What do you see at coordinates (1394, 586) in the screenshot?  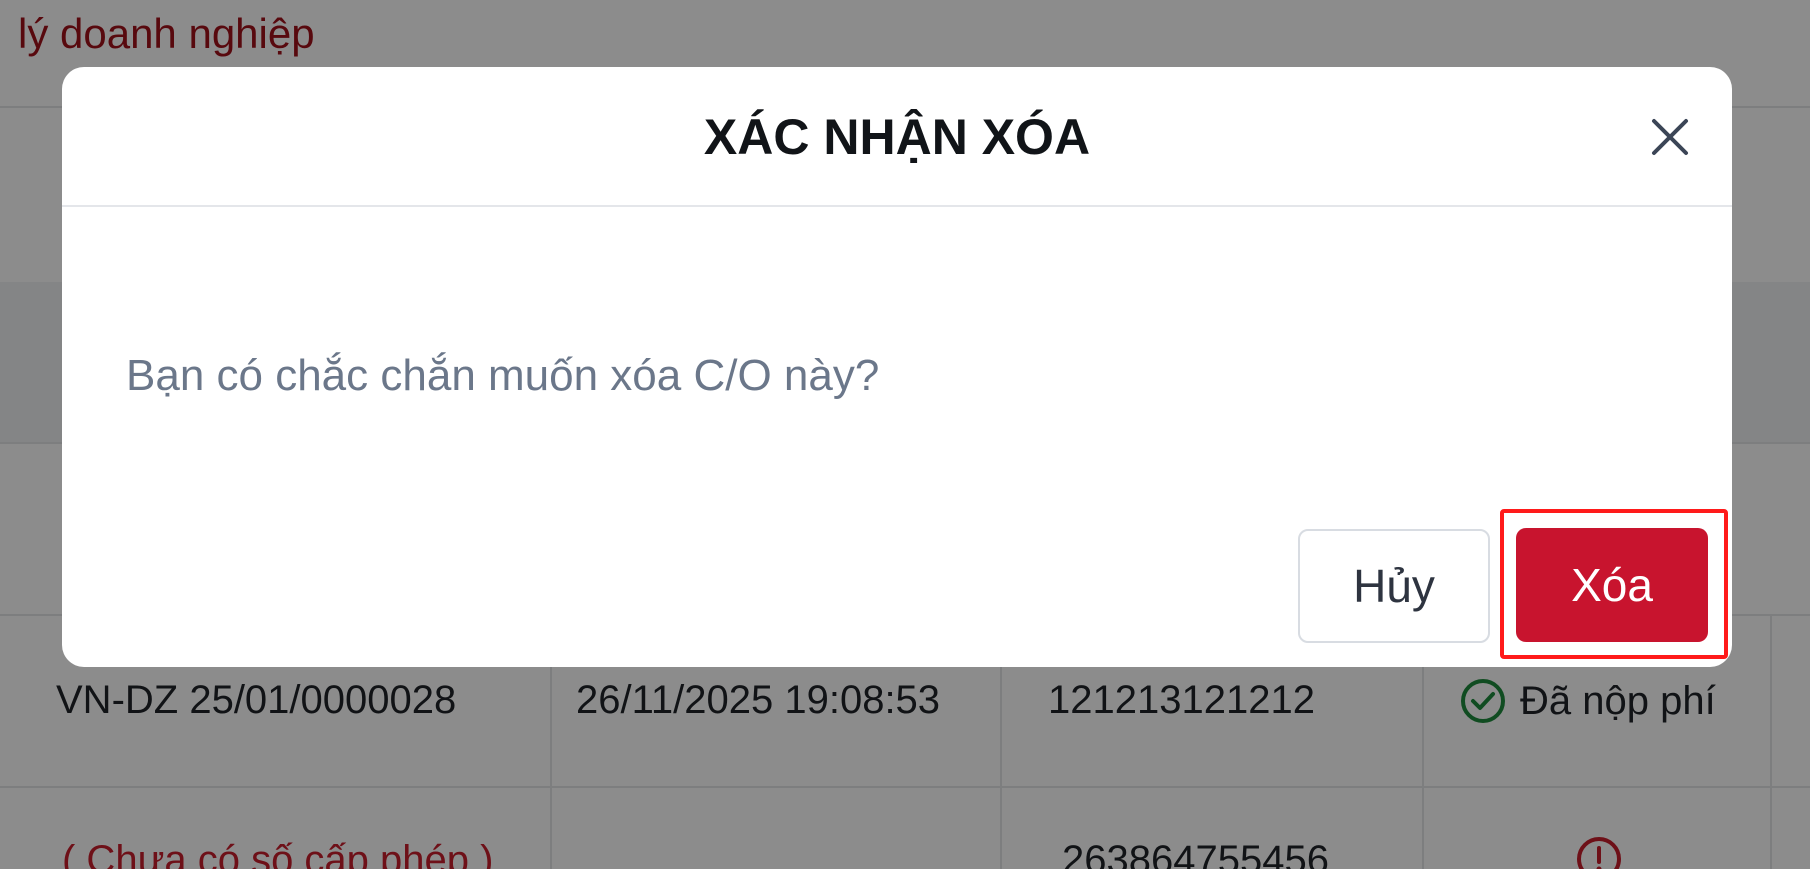 I see `cancel-button: Hủy` at bounding box center [1394, 586].